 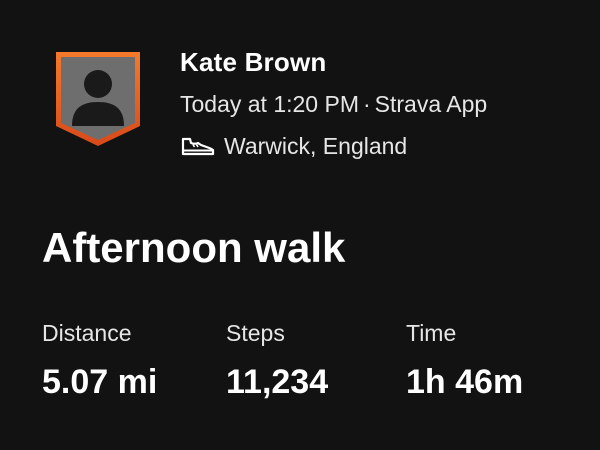 I want to click on stat-label: Distance, so click(x=87, y=333).